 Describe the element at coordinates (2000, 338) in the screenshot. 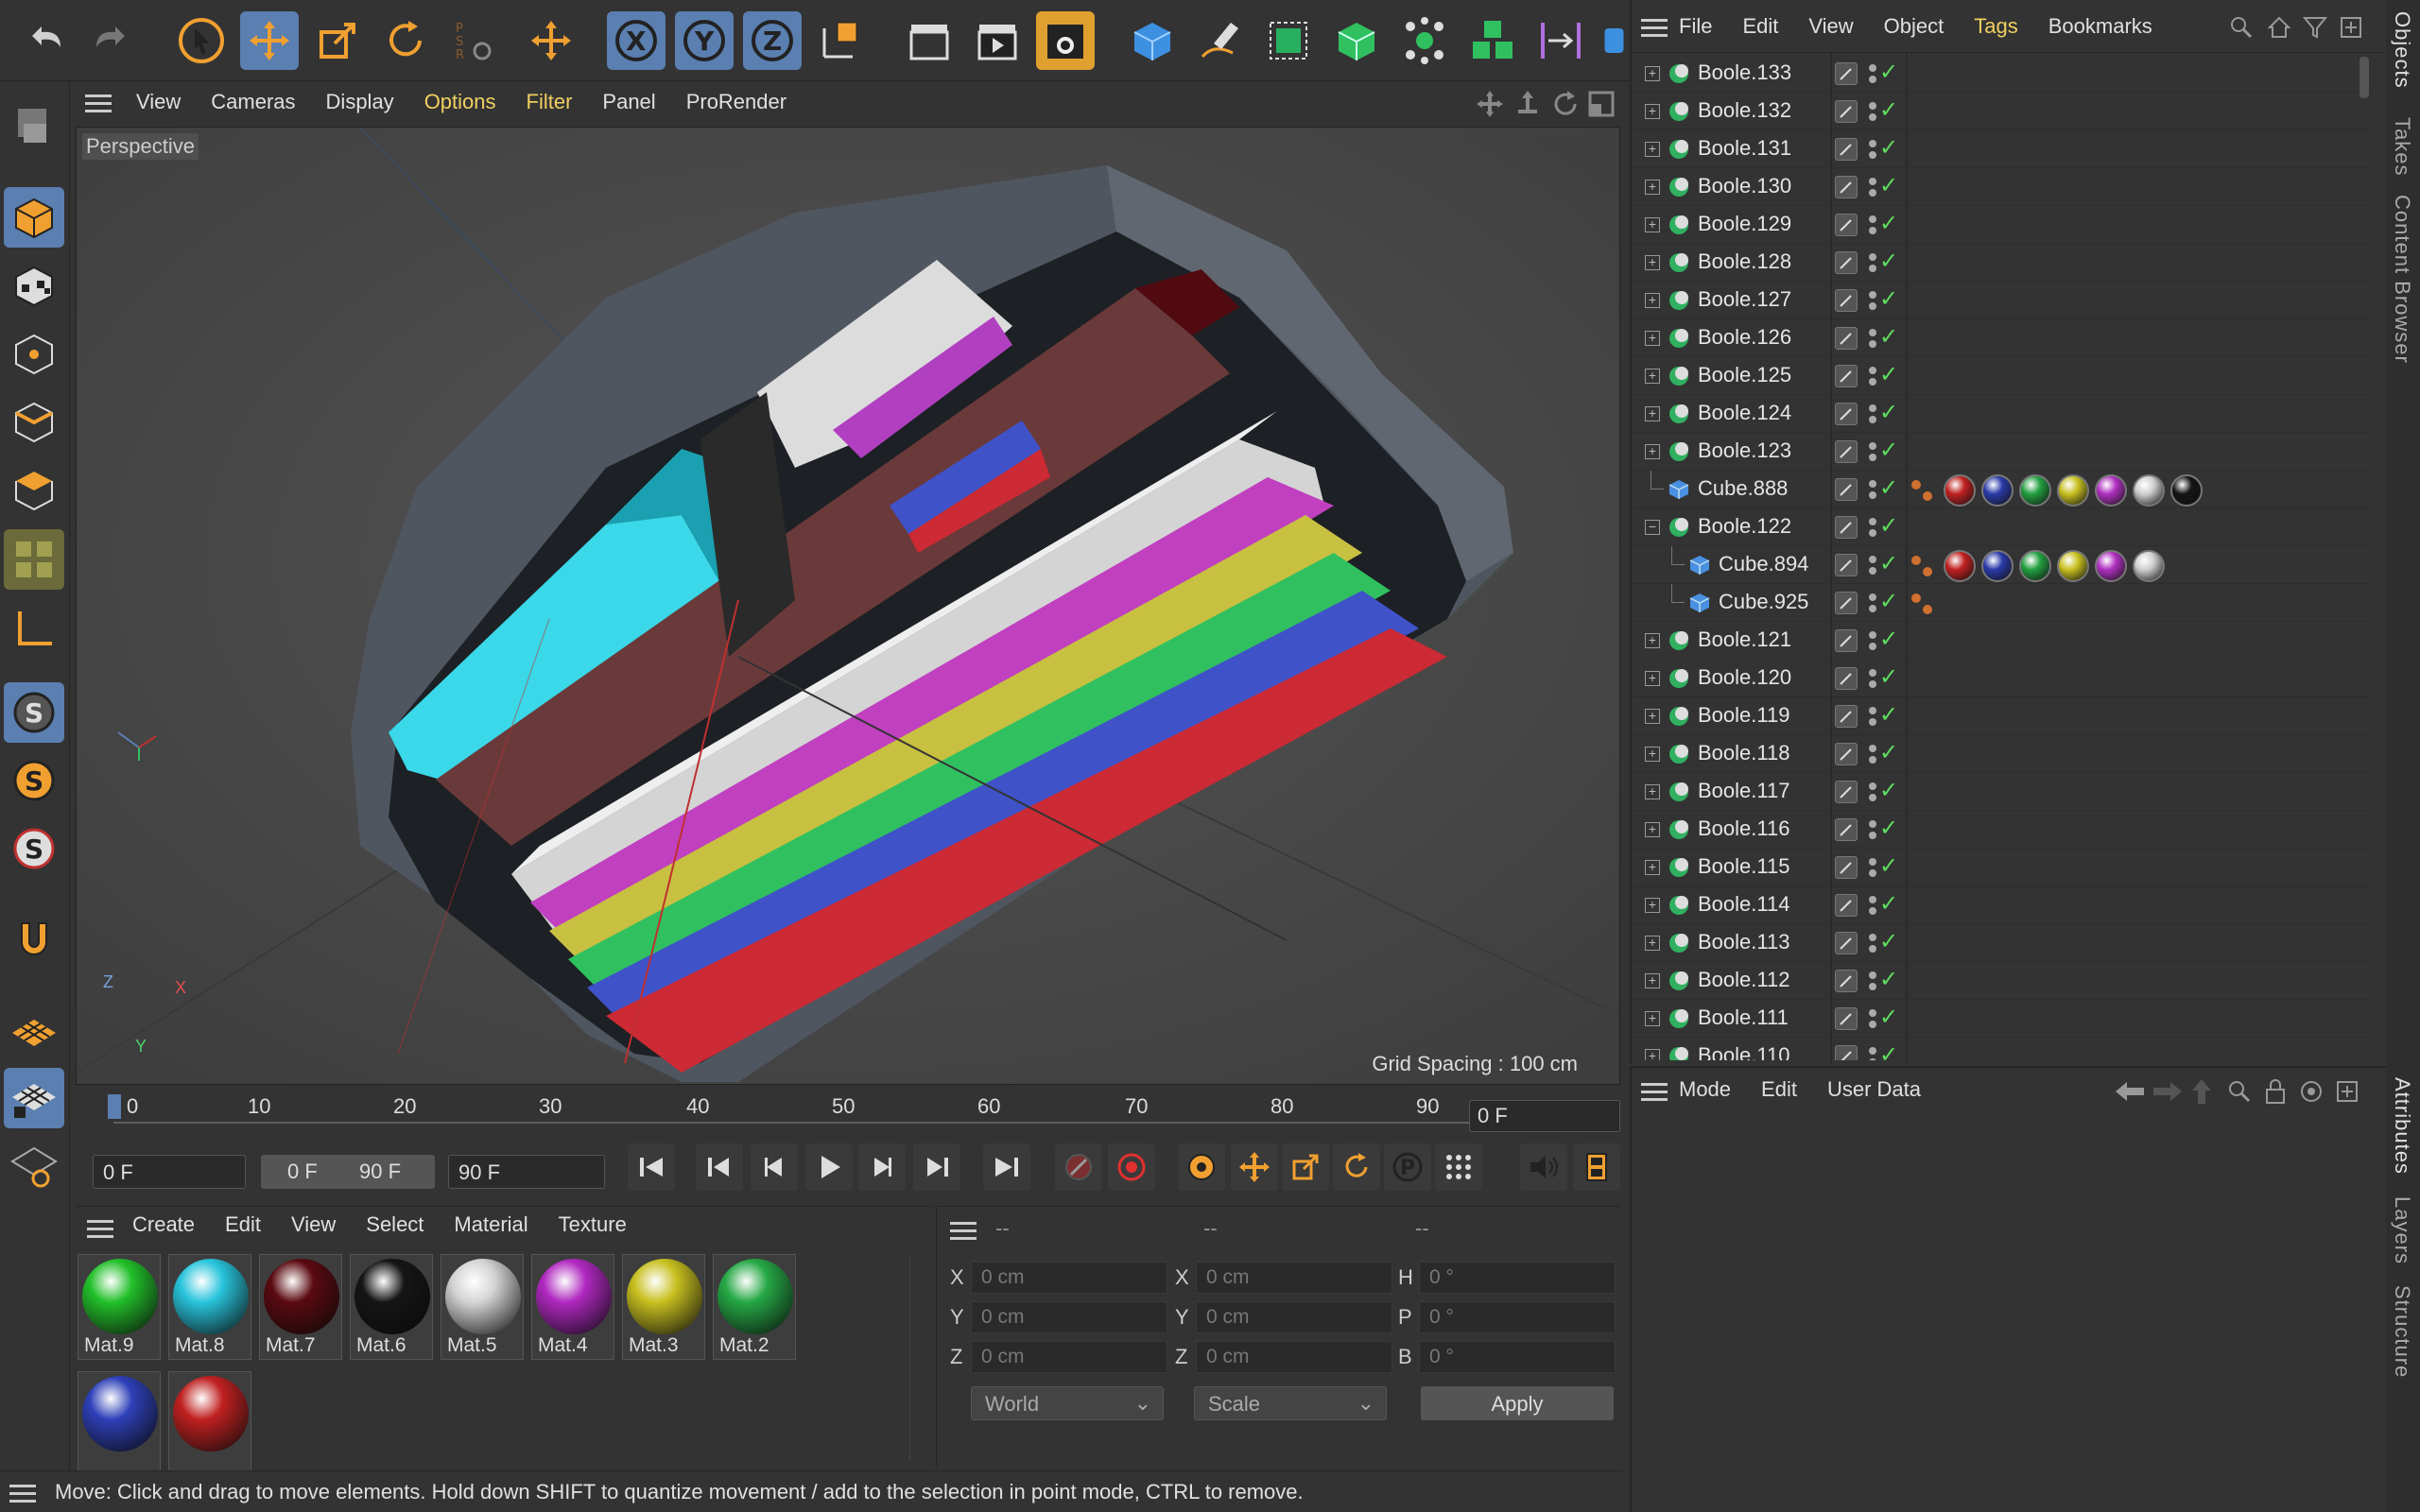

I see `object-row: + Boole.126 ✓` at that location.